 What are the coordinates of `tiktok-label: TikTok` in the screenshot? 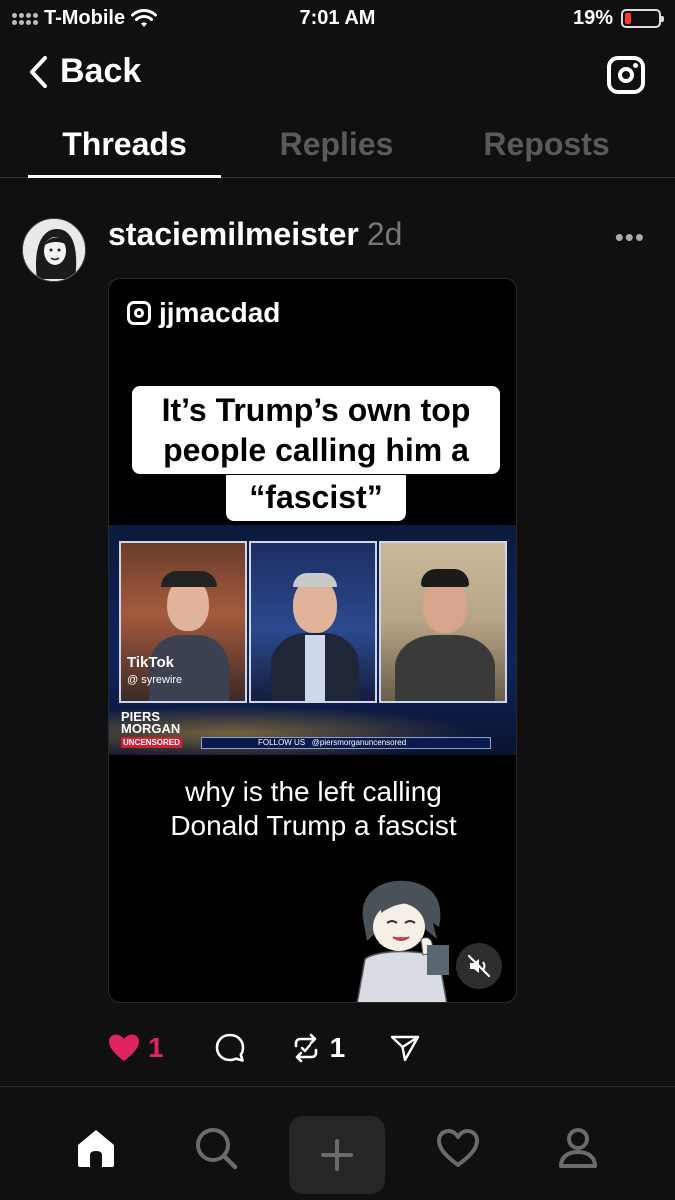 It's located at (150, 662).